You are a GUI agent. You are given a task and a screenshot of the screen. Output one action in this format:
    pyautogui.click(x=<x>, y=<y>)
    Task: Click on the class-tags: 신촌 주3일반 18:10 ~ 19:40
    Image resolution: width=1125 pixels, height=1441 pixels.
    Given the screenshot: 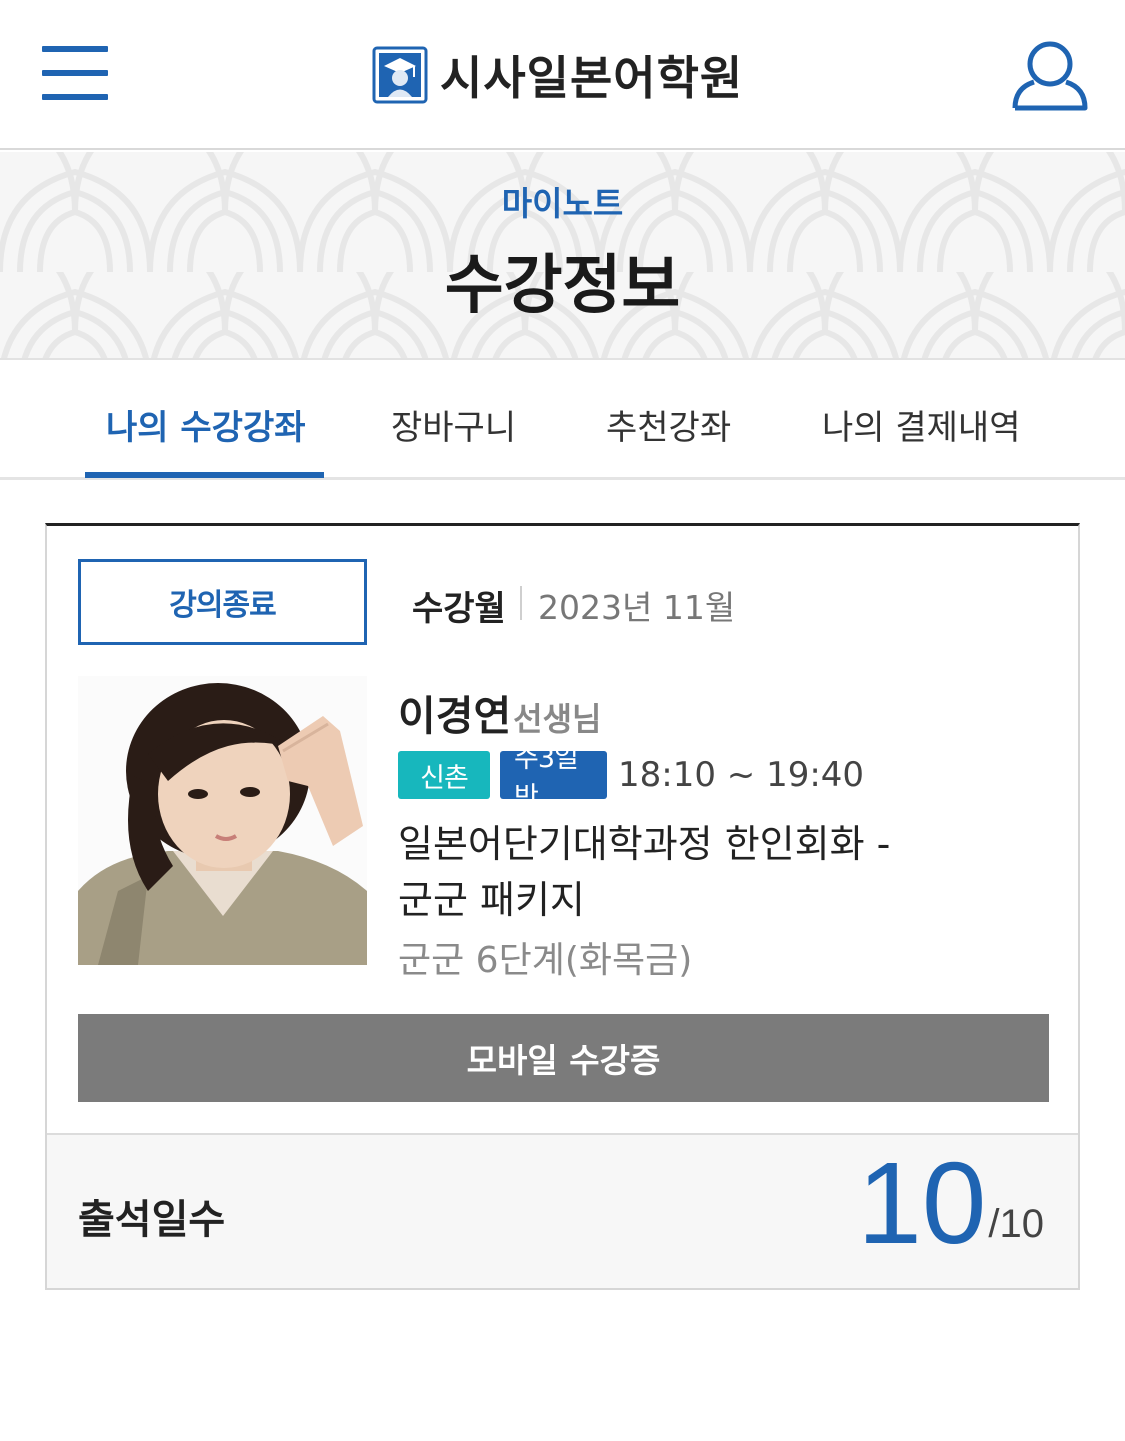 What is the action you would take?
    pyautogui.click(x=631, y=778)
    